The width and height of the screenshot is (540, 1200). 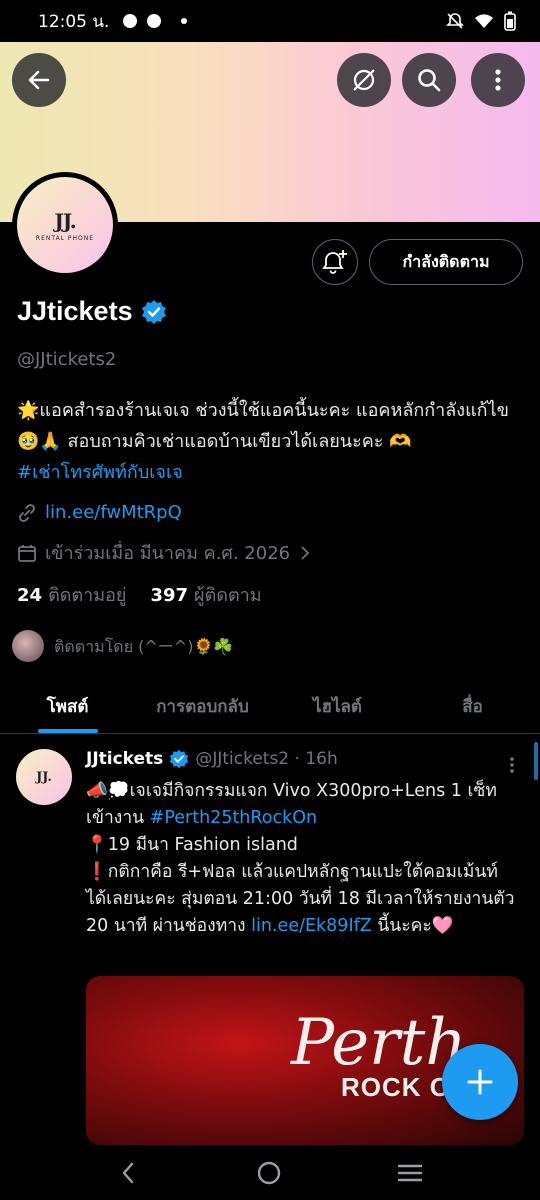 I want to click on profile-tabs: โพสต์ การตอบกลับ ไฮไลต์ สื่อ, so click(x=270, y=707).